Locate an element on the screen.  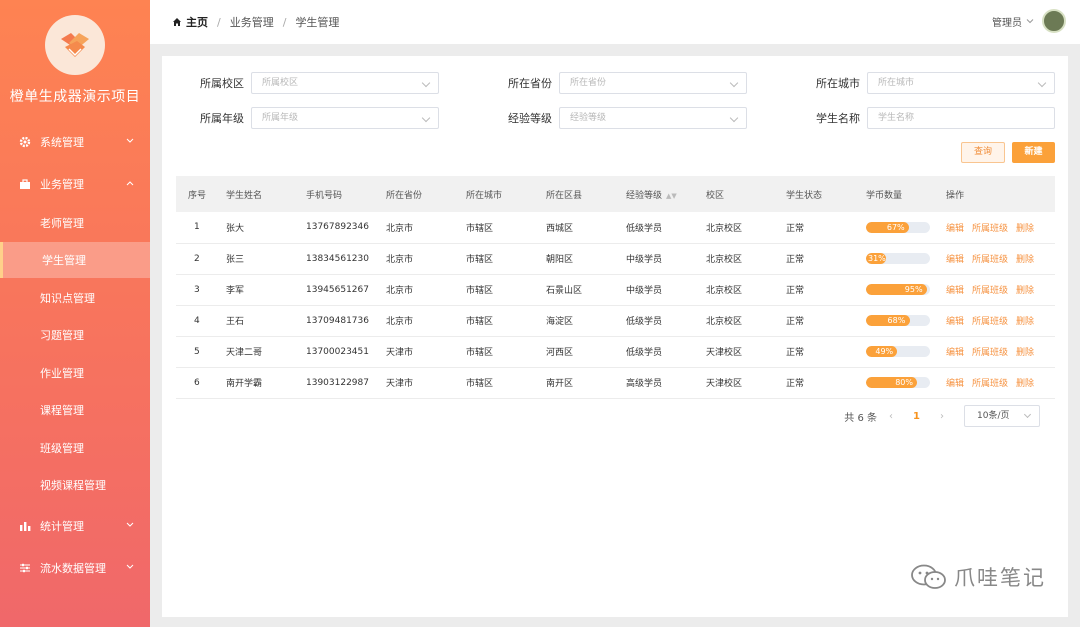
menu-flow-data: 流水数据管理 is located at coordinates (75, 568).